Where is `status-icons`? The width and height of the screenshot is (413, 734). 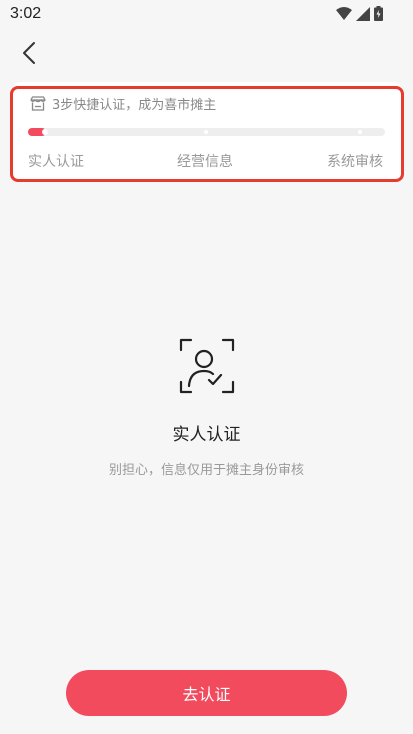 status-icons is located at coordinates (359, 13).